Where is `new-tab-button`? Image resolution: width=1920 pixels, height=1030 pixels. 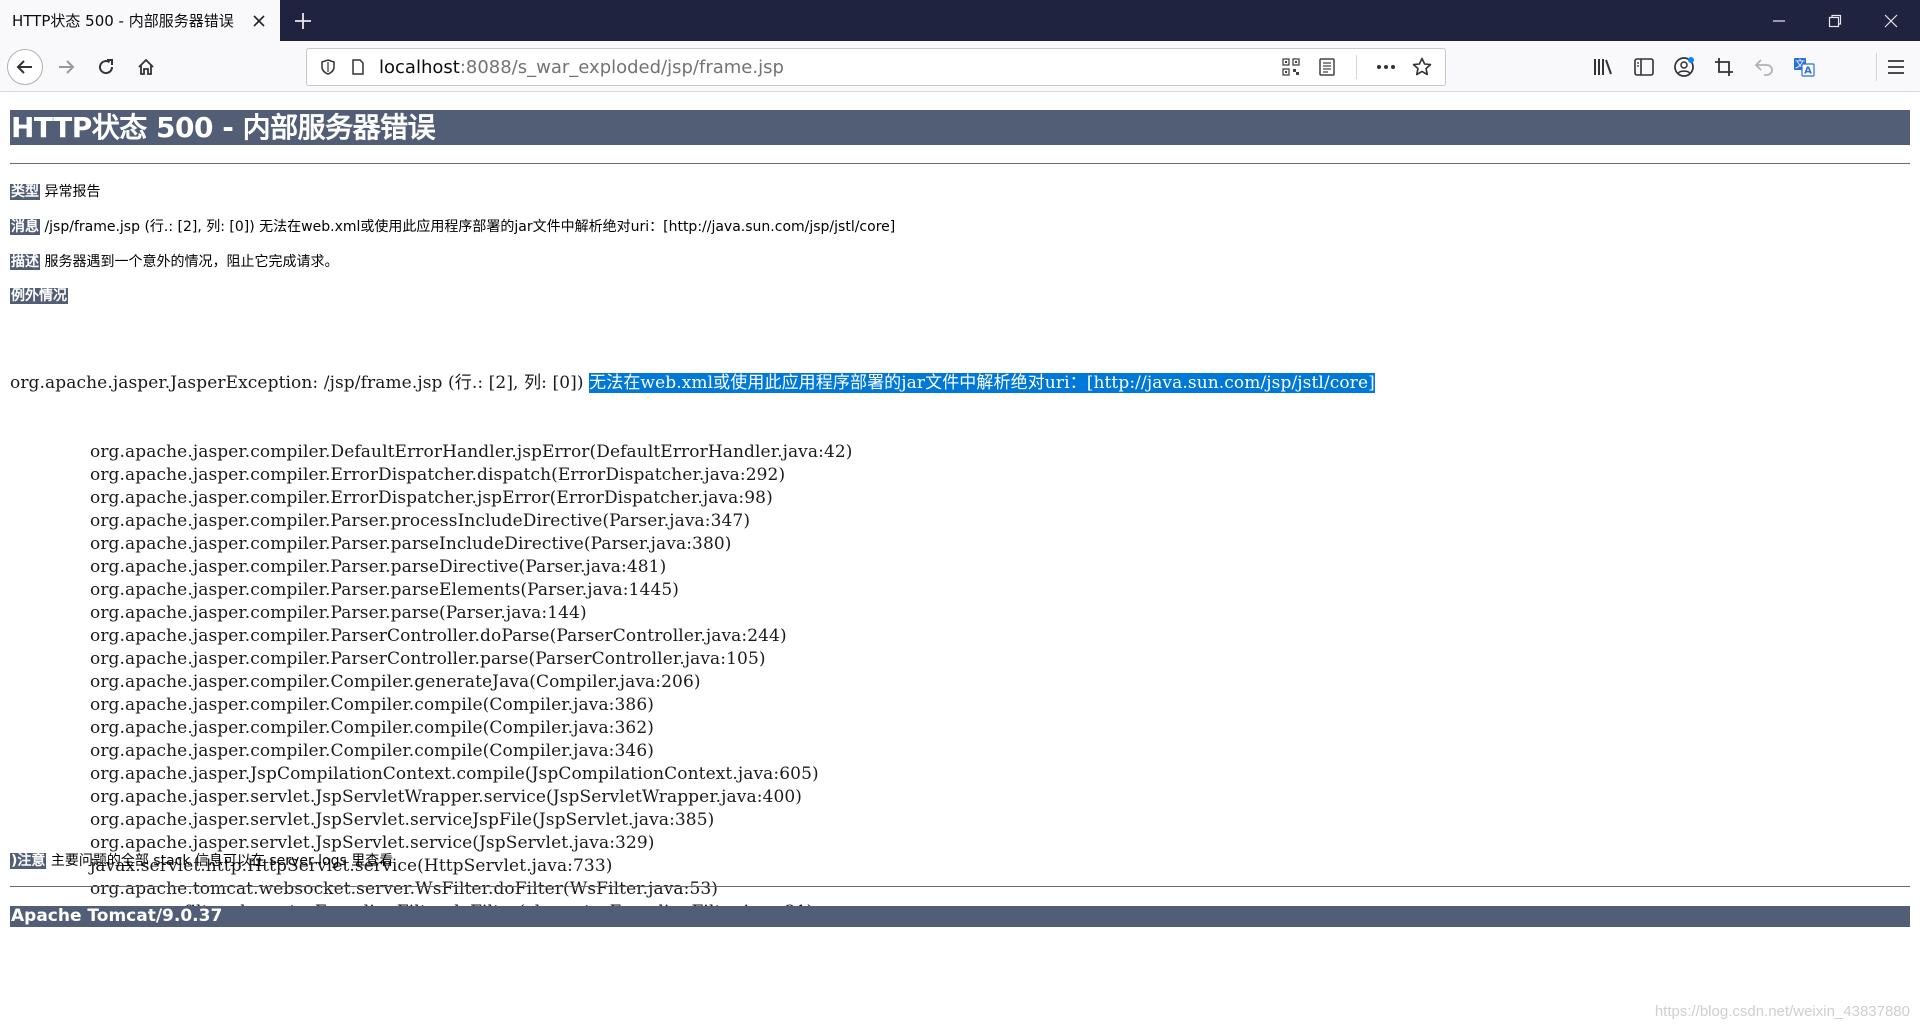 new-tab-button is located at coordinates (303, 21).